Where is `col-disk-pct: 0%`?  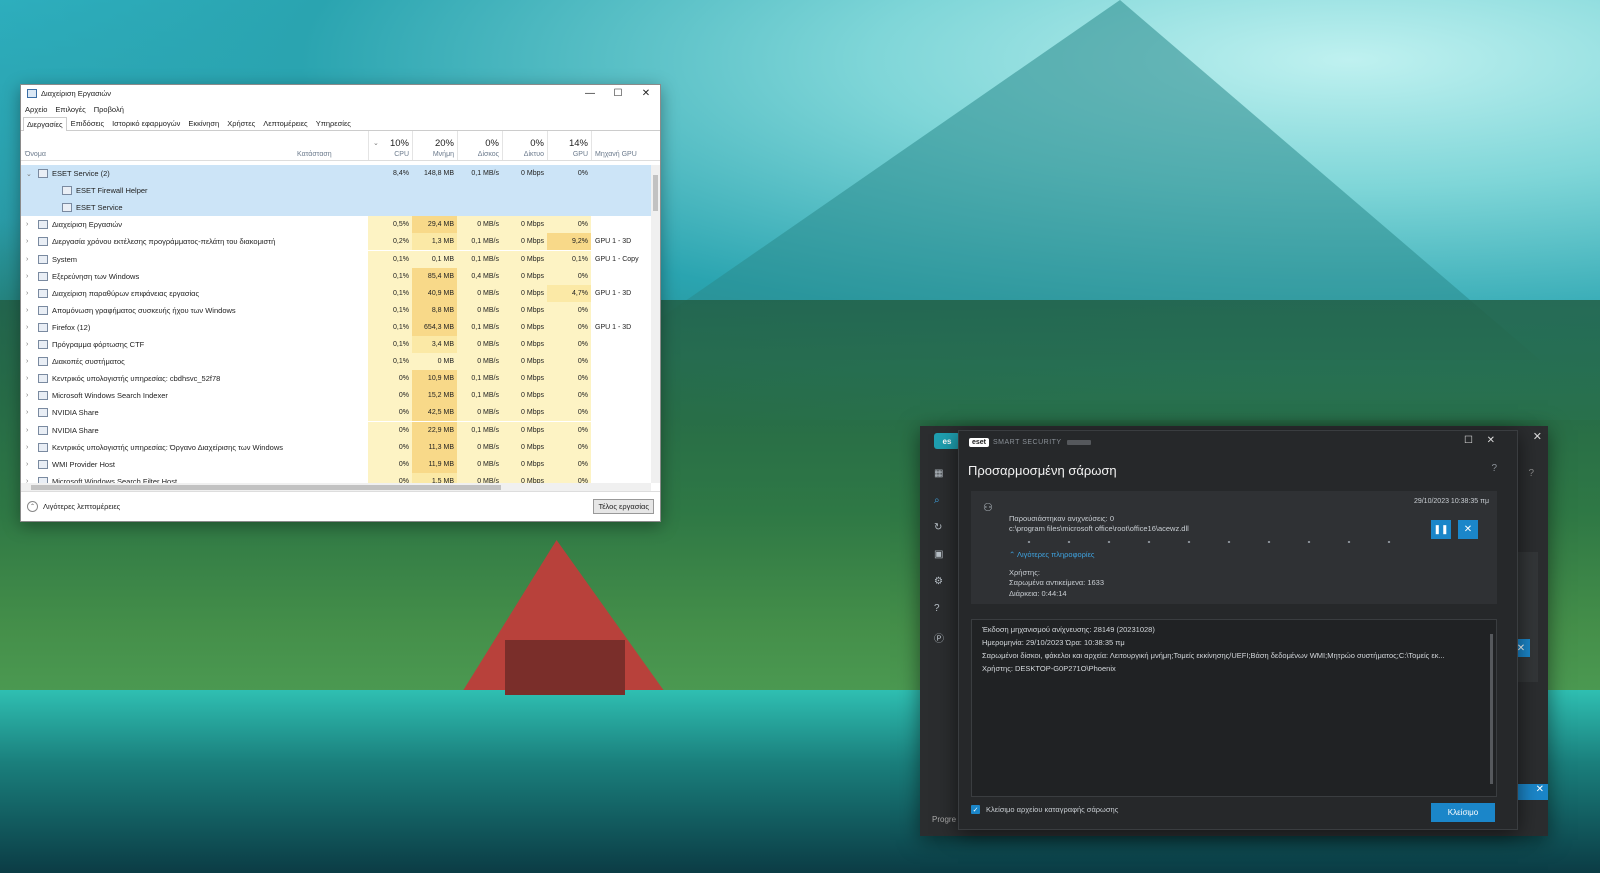
col-disk-pct: 0% is located at coordinates (478, 143).